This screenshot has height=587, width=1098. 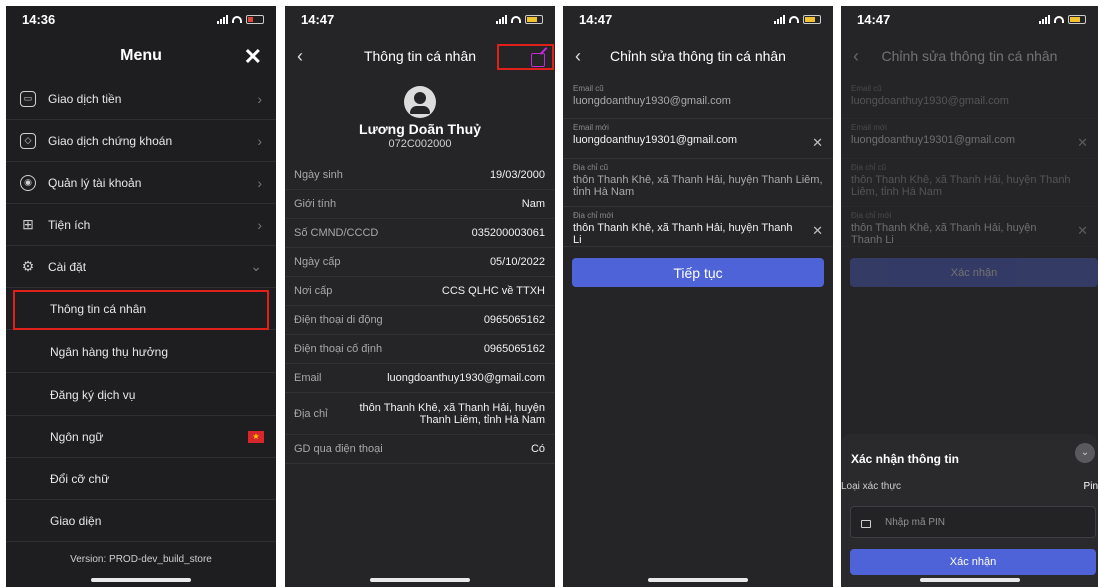 What do you see at coordinates (69, 224) in the screenshot?
I see `menu-item-label: Tiện ích` at bounding box center [69, 224].